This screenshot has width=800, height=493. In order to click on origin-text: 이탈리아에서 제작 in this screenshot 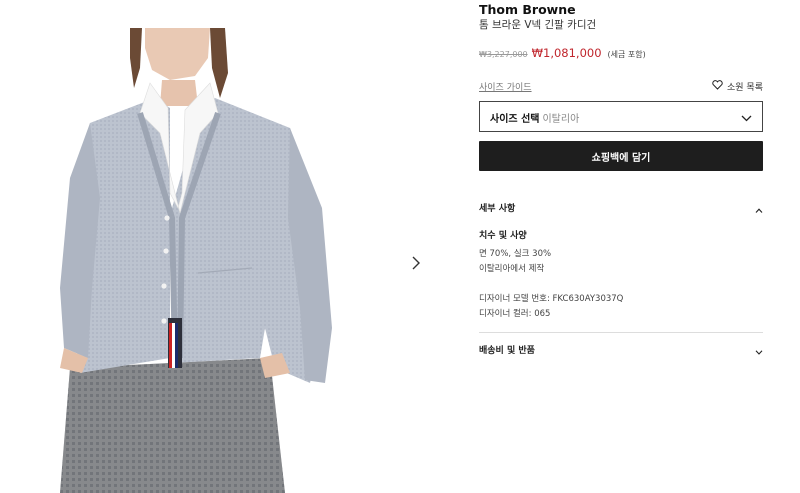, I will do `click(512, 269)`.